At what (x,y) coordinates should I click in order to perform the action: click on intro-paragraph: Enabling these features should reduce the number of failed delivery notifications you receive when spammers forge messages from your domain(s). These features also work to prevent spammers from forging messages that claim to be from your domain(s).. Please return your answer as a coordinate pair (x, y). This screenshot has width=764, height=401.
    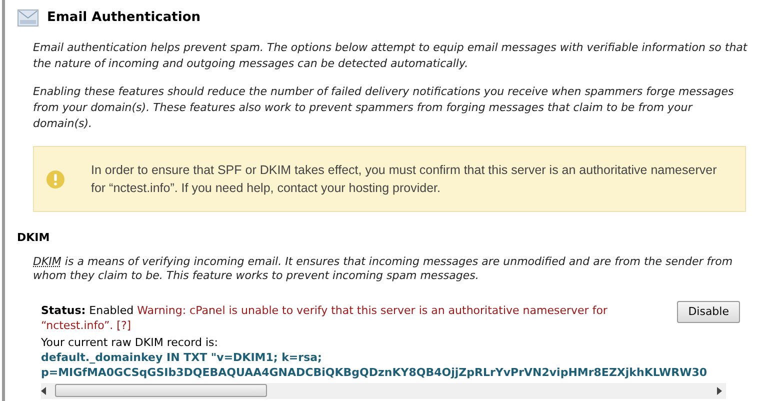
    Looking at the image, I should click on (384, 108).